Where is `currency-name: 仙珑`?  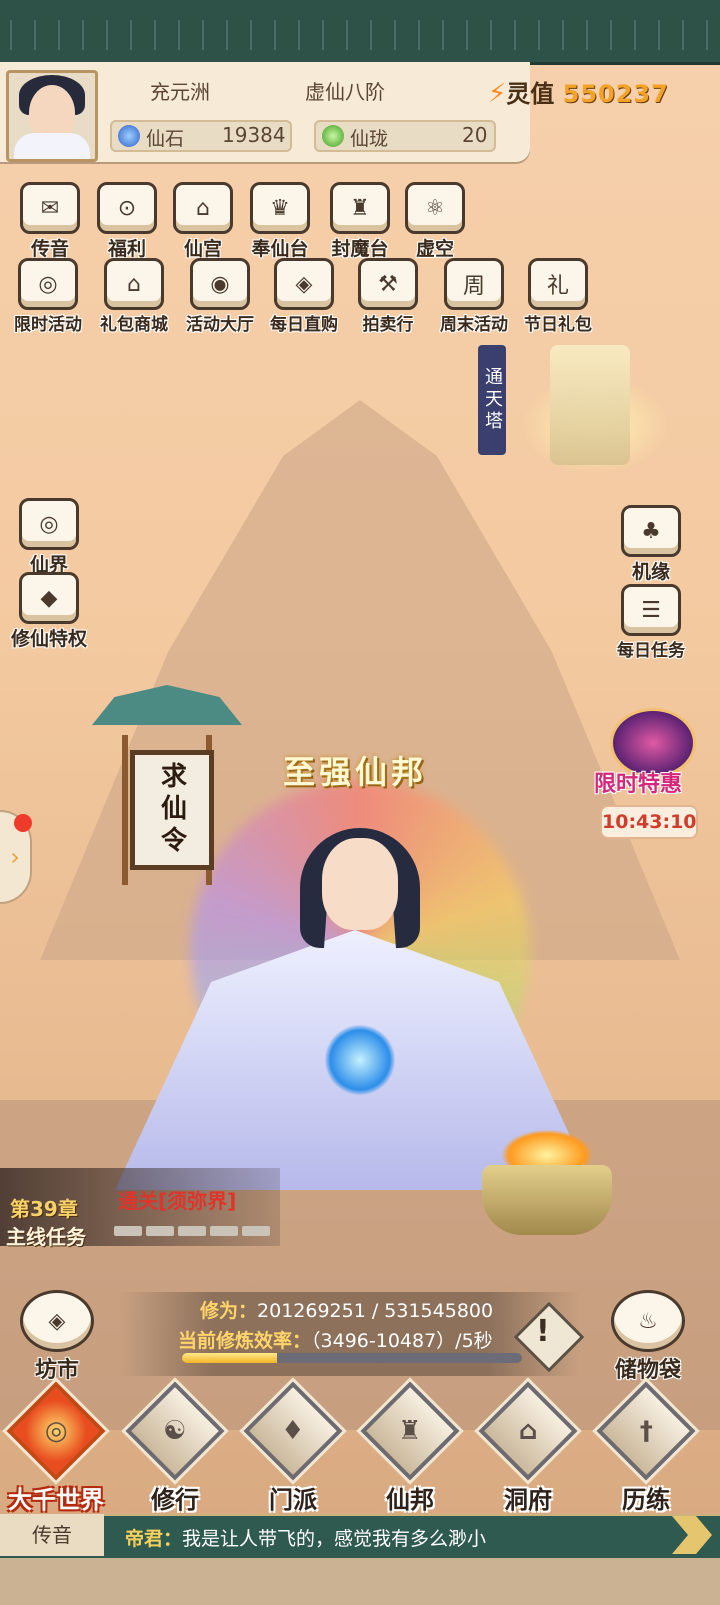 currency-name: 仙珑 is located at coordinates (369, 139).